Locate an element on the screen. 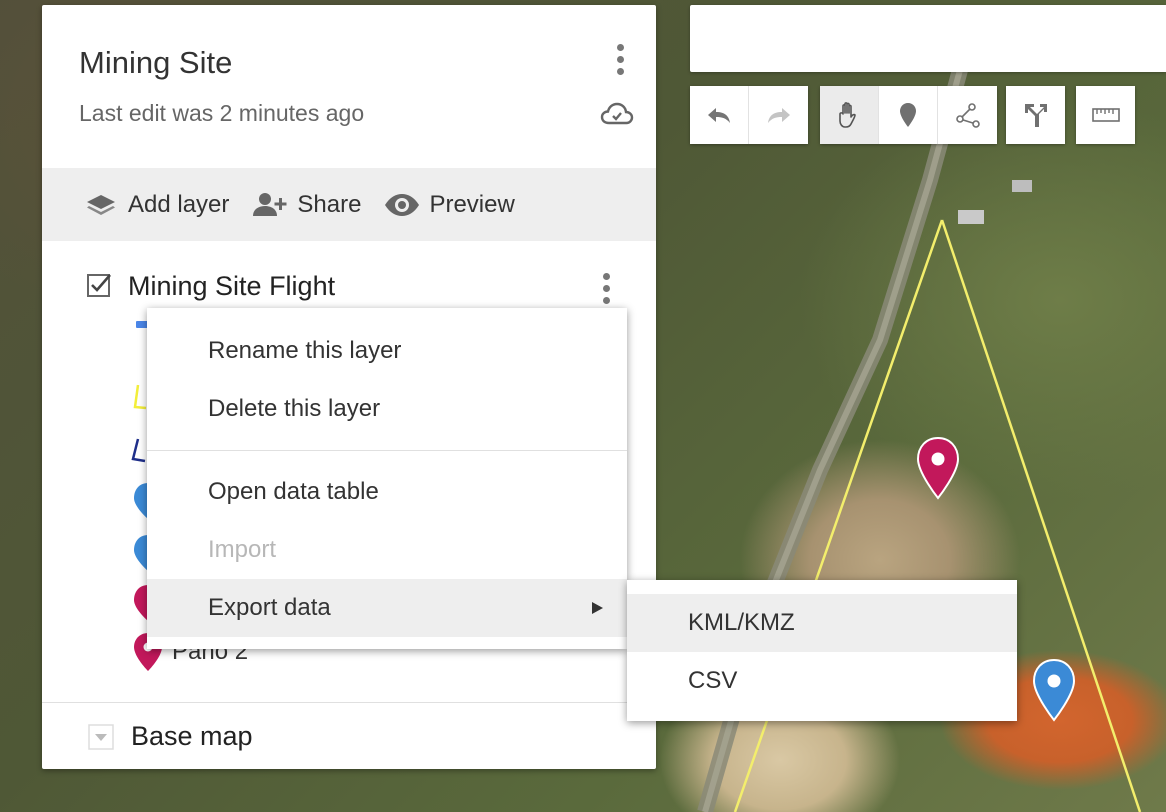  last-edit-status: Last edit was 2 minutes ago is located at coordinates (222, 113).